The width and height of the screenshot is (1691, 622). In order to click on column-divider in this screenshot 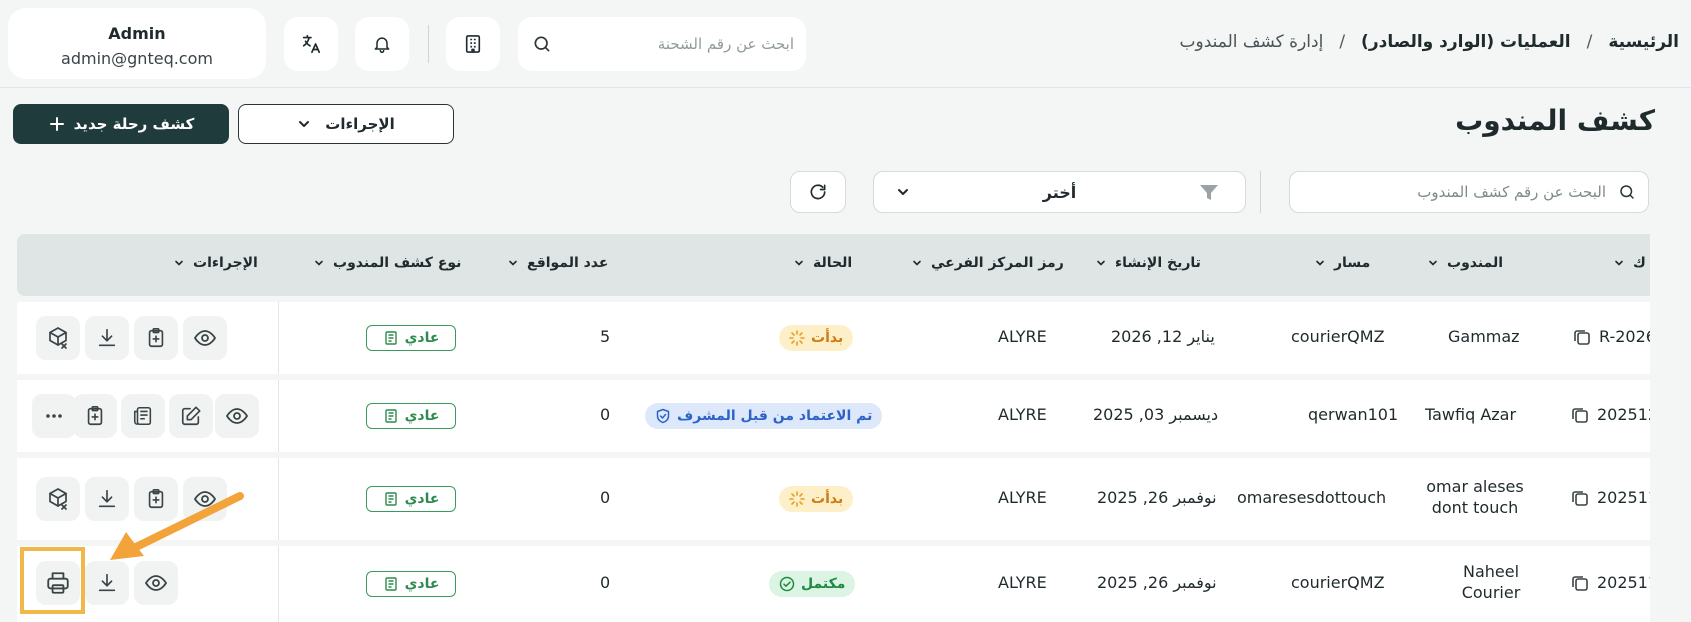, I will do `click(278, 584)`.